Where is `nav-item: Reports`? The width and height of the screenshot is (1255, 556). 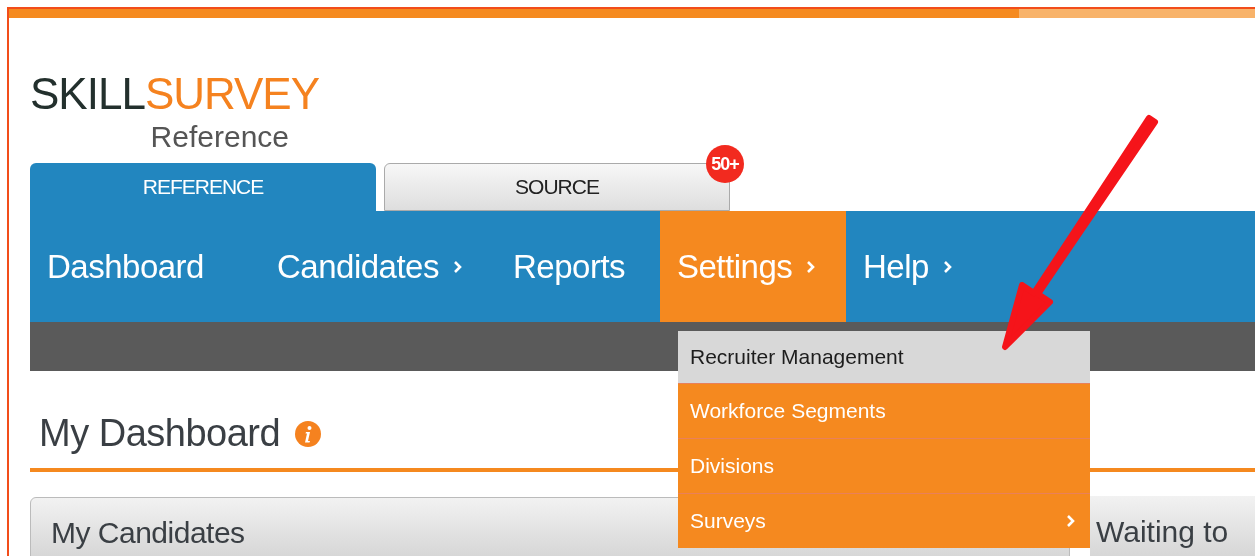 nav-item: Reports is located at coordinates (578, 266).